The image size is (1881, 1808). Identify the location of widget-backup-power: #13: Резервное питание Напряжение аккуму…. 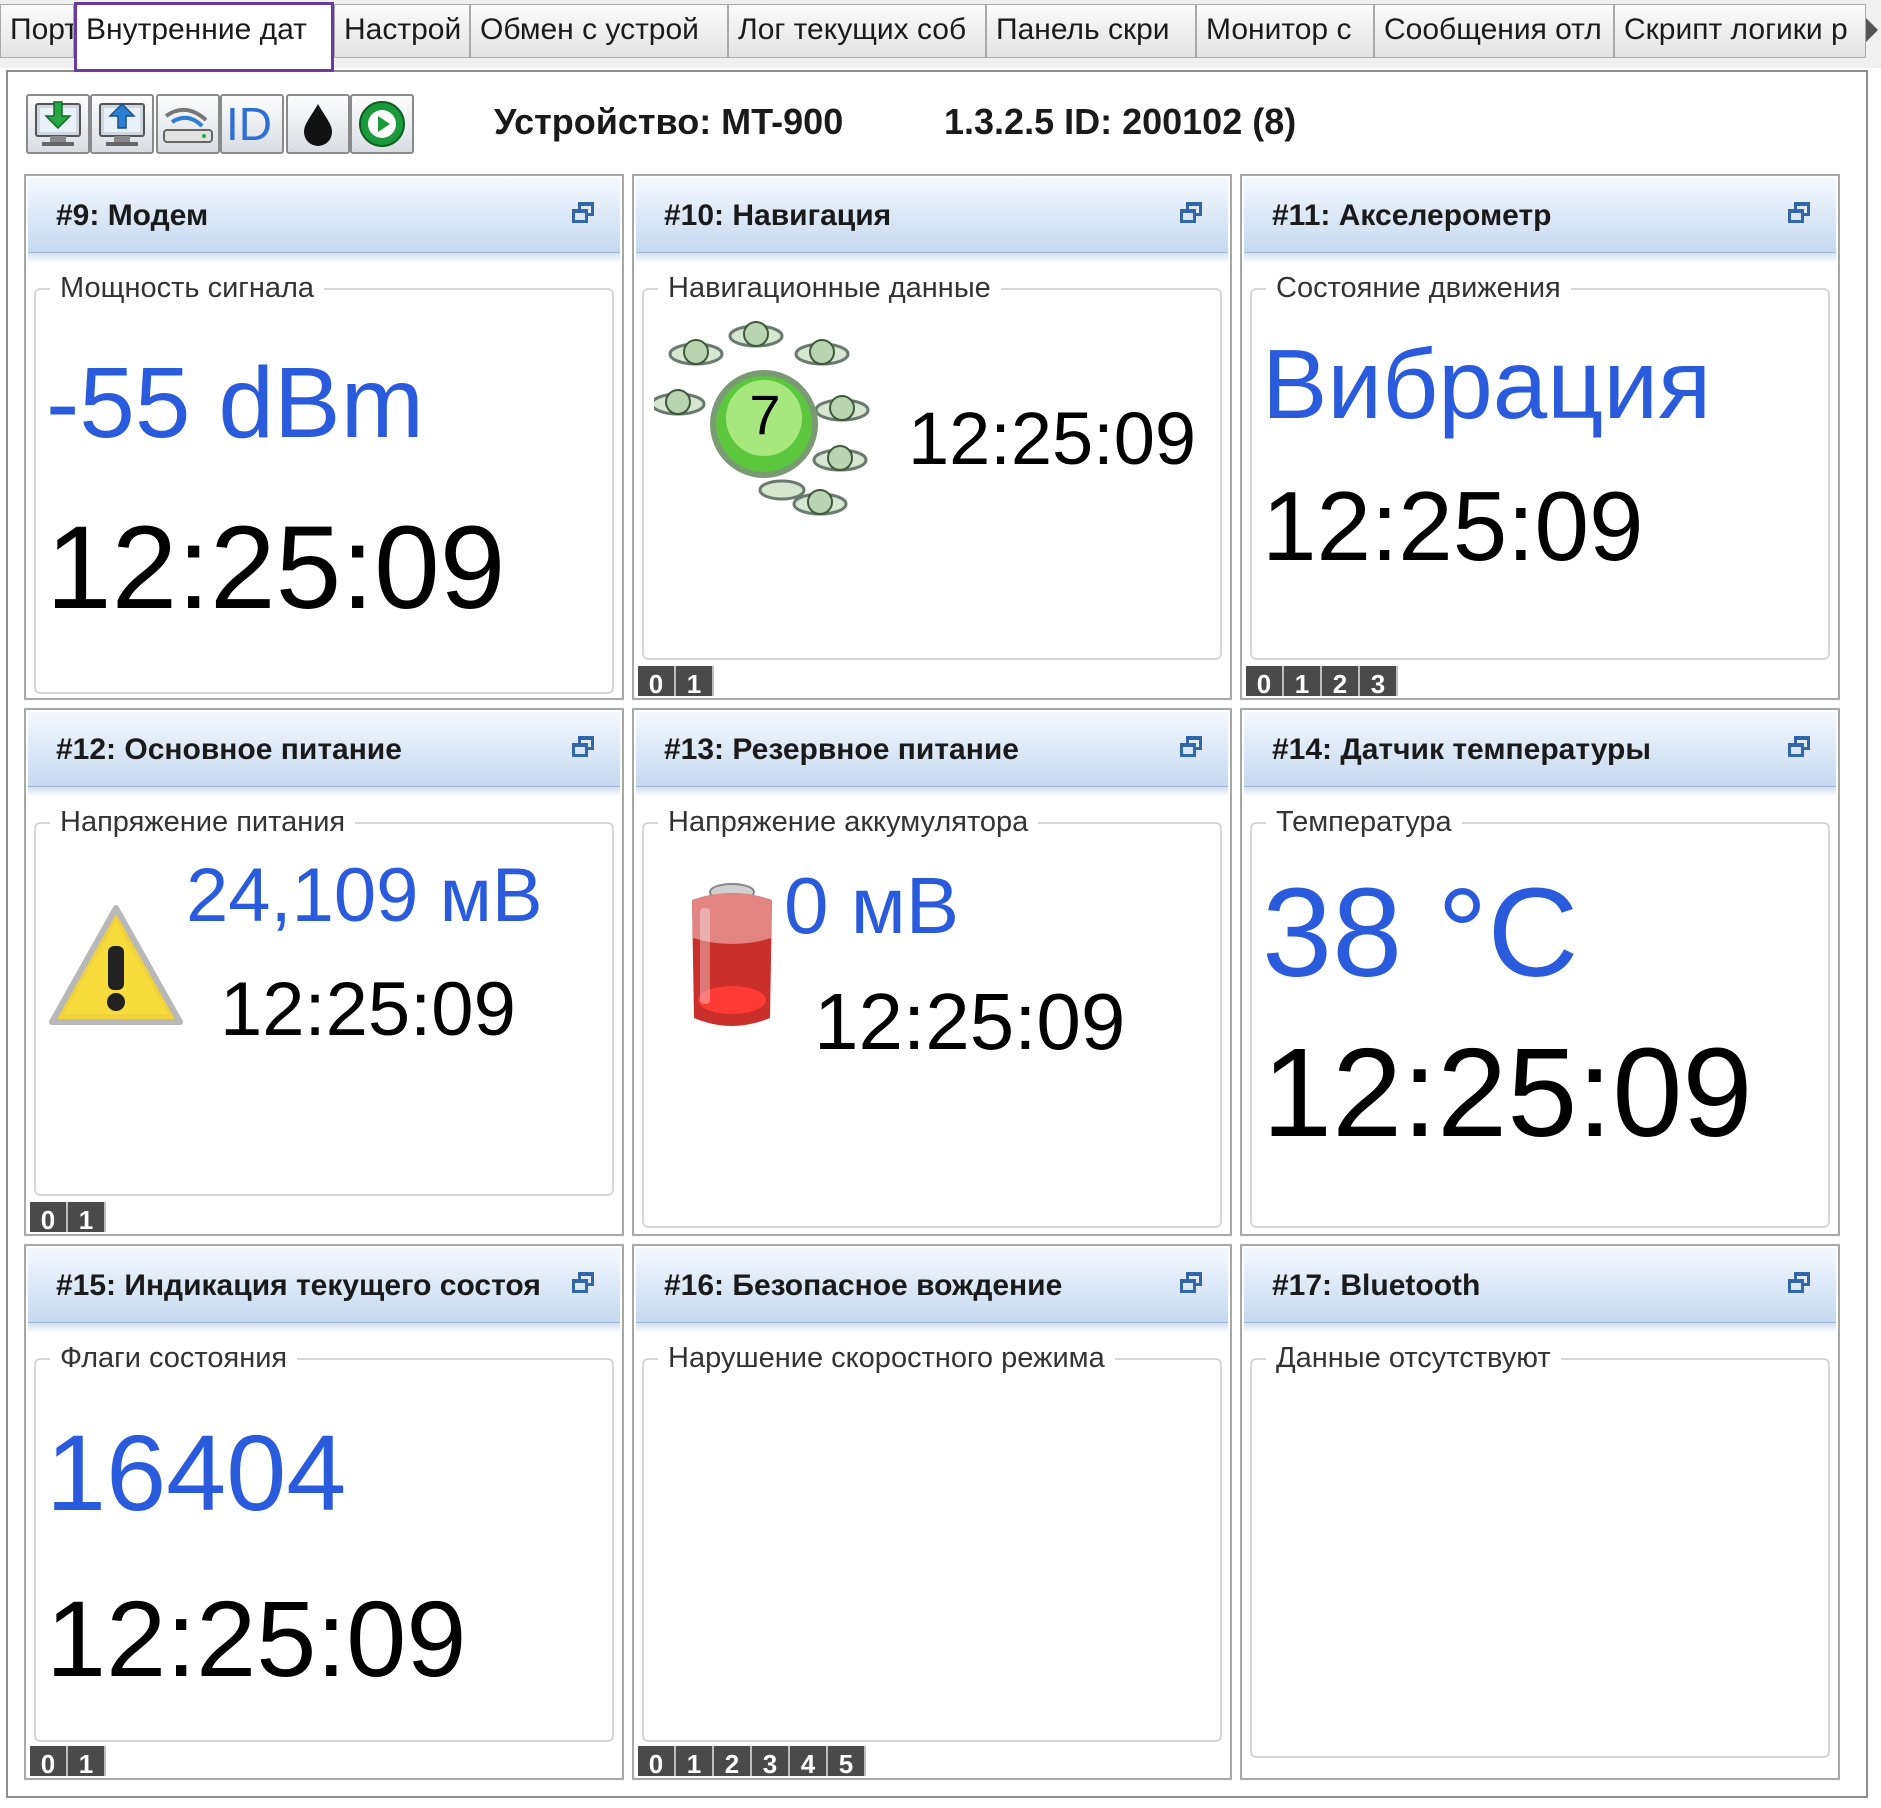
(932, 972).